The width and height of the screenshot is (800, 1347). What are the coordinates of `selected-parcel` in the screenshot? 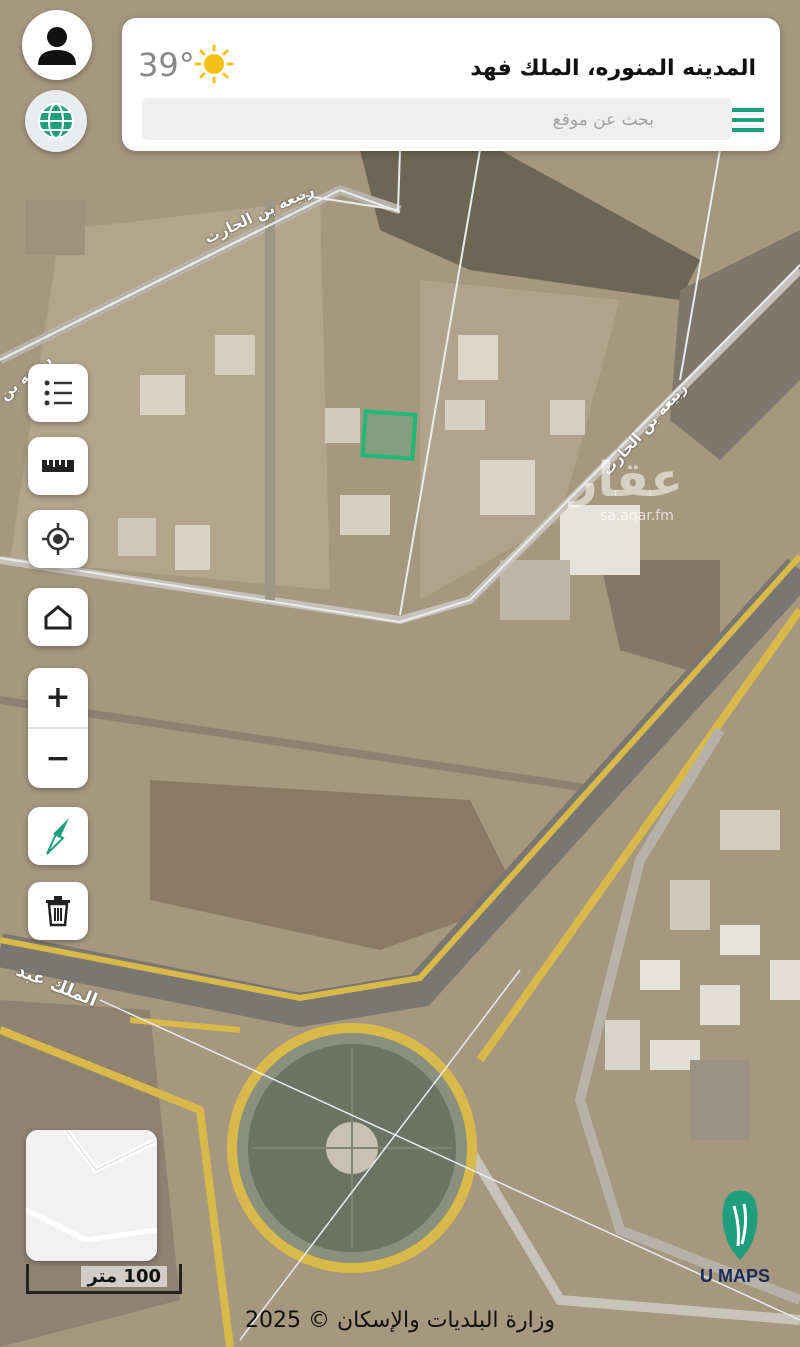 It's located at (389, 435).